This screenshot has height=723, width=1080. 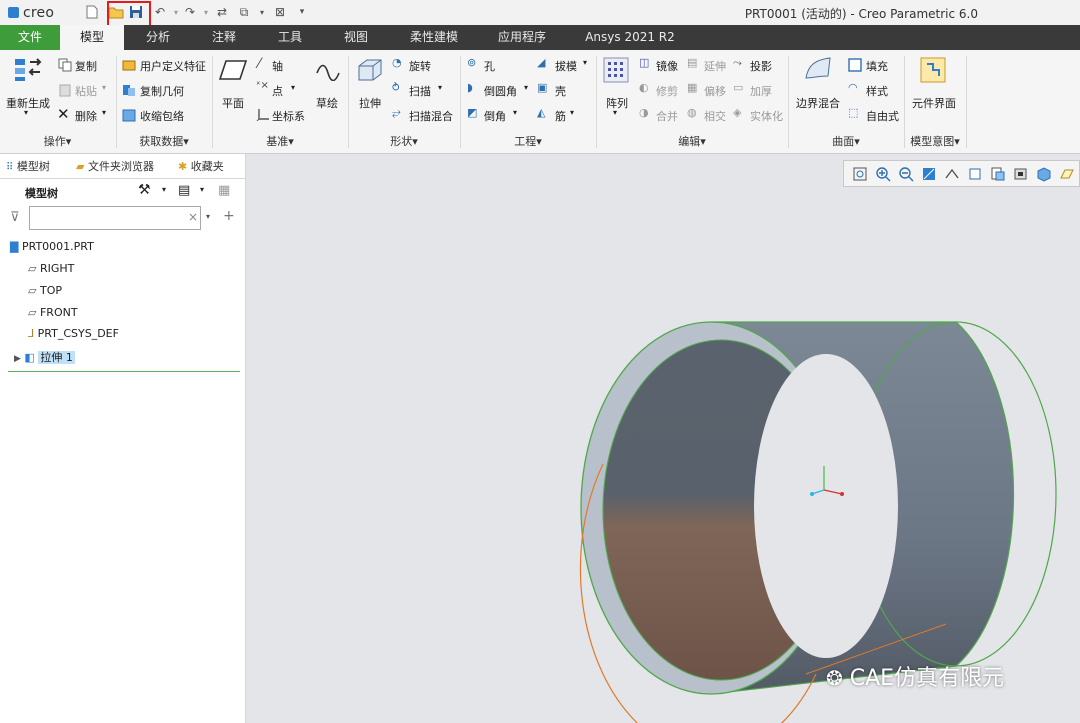 I want to click on shrinkwrap-button: 收缩包络, so click(x=162, y=116).